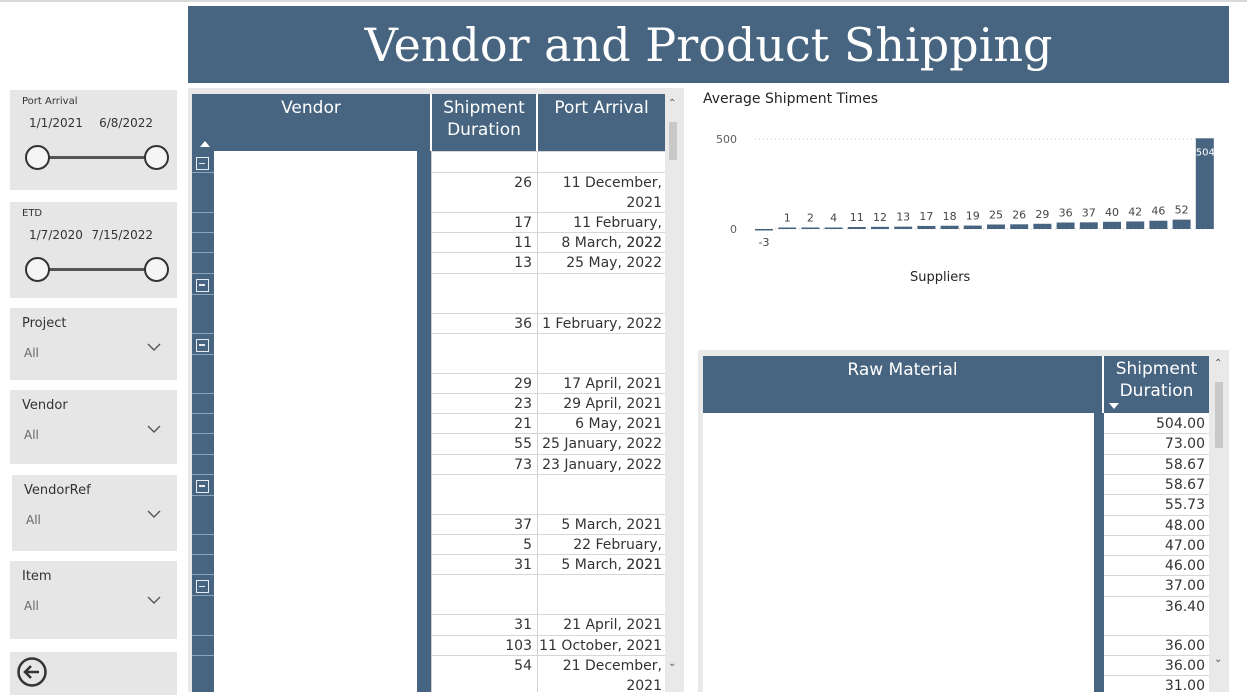  What do you see at coordinates (93, 250) in the screenshot?
I see `etd-slicer: ETD 1/7/2020 7/15/2022` at bounding box center [93, 250].